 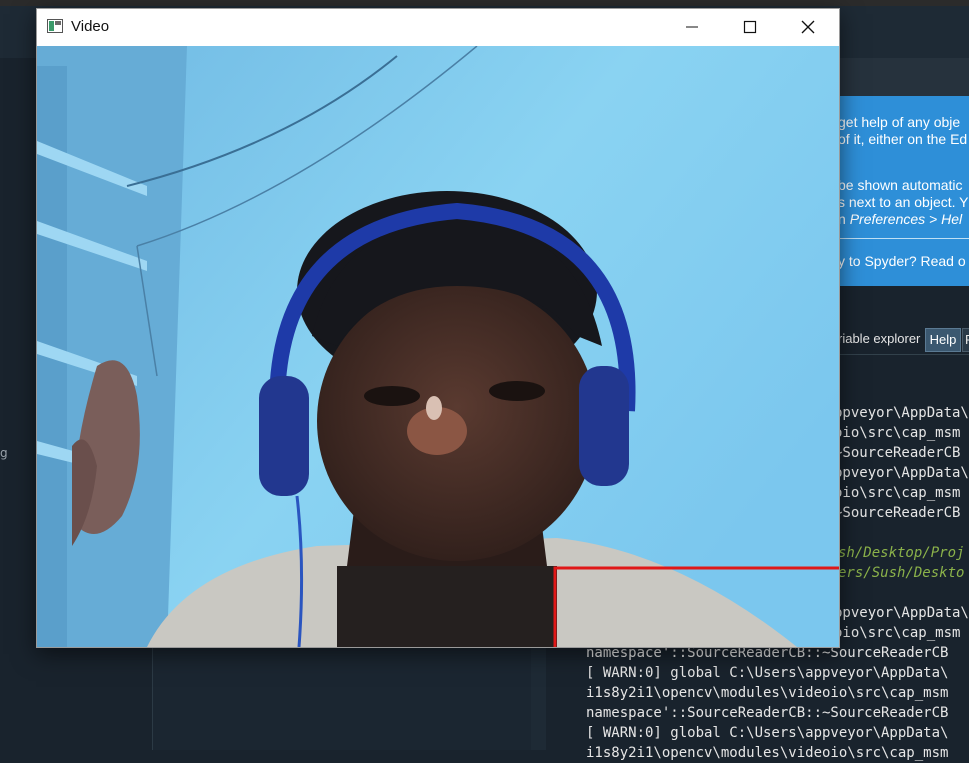 I want to click on help-pane-toolbar, so click(x=903, y=77).